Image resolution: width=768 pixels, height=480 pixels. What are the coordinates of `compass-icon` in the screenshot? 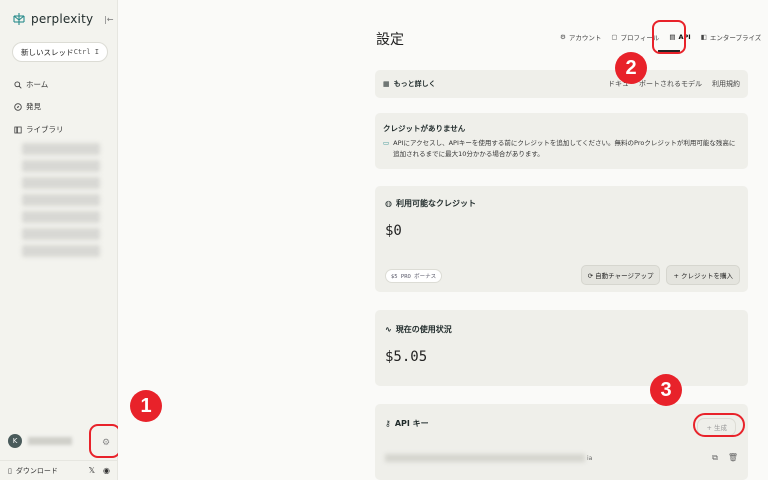 It's located at (18, 106).